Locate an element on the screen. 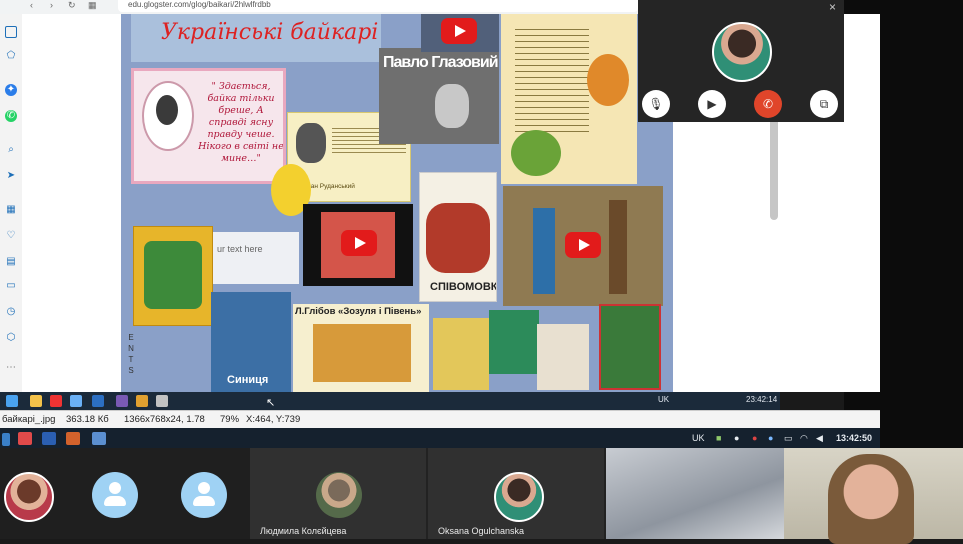 This screenshot has height=544, width=963. wifi-icon: ◠ is located at coordinates (804, 438).